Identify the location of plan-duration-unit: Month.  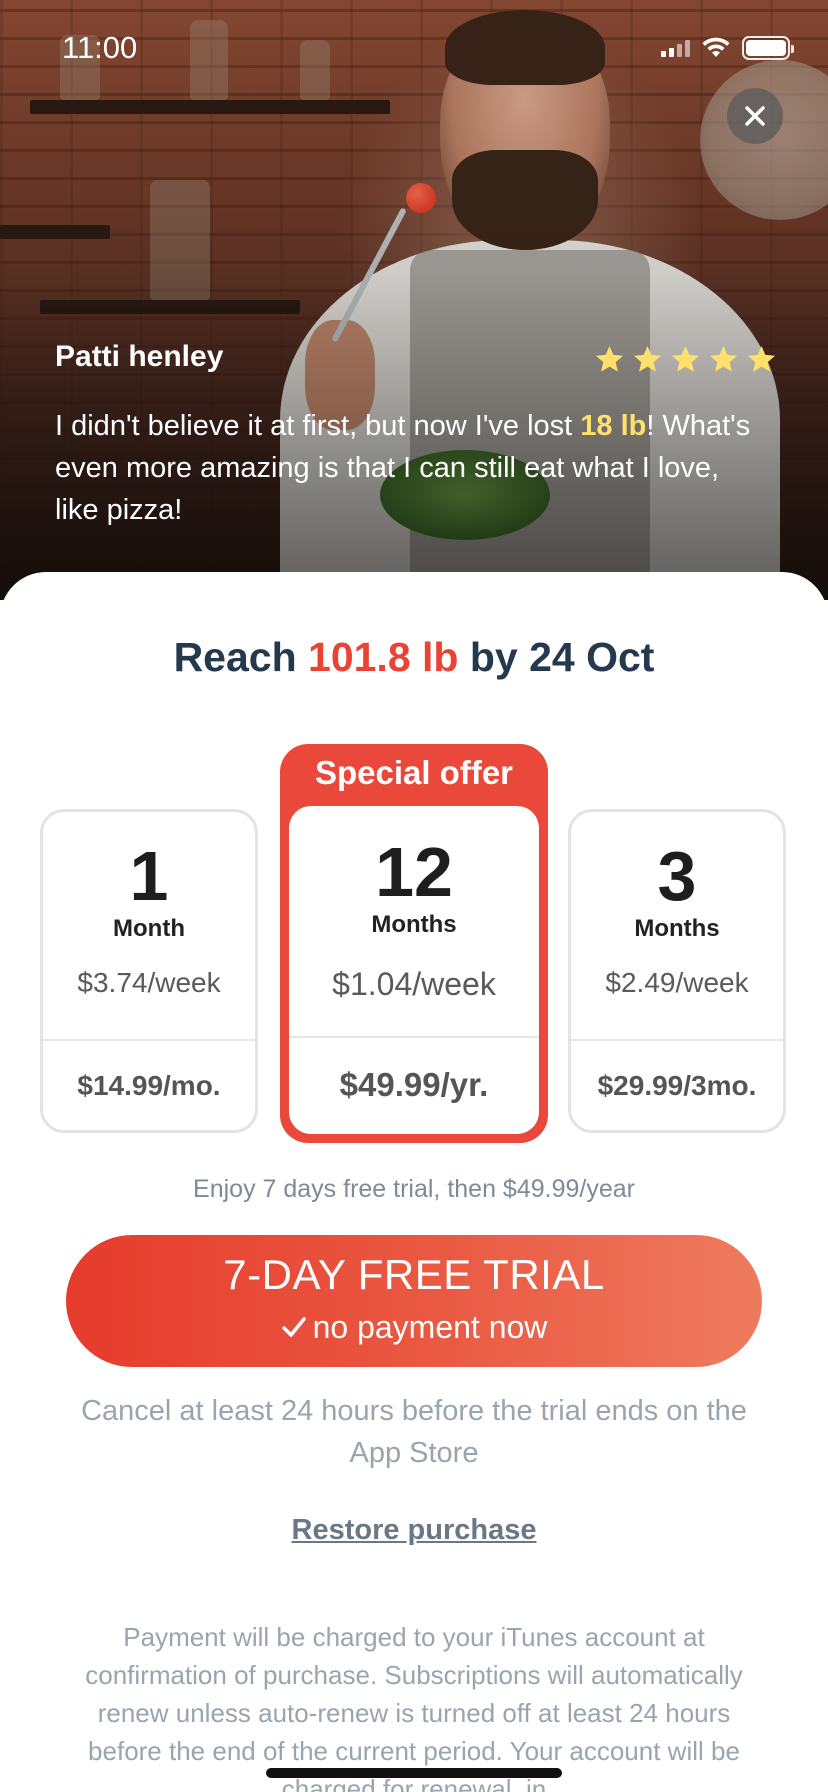
(149, 928).